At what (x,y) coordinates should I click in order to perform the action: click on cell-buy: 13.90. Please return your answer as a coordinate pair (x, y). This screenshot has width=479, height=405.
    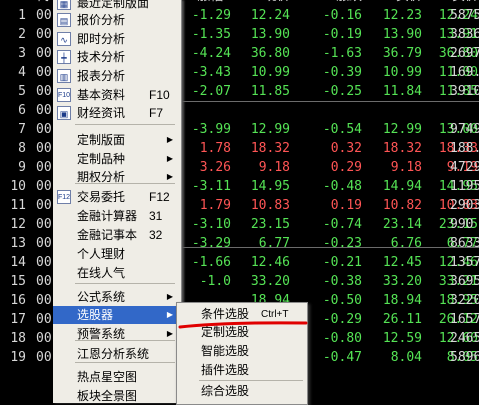
    Looking at the image, I should click on (402, 34).